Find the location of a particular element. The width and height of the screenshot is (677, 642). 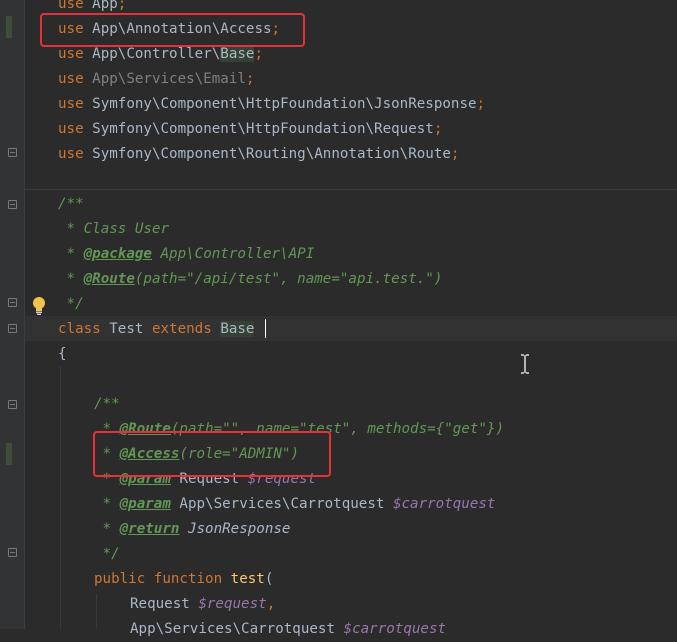

punctuation: ( is located at coordinates (269, 579).